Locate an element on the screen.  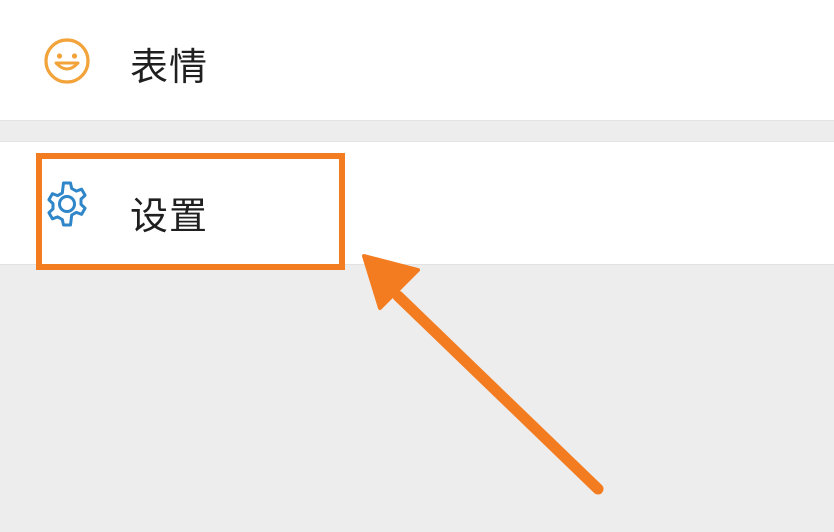
smiley-face-icon is located at coordinates (67, 61).